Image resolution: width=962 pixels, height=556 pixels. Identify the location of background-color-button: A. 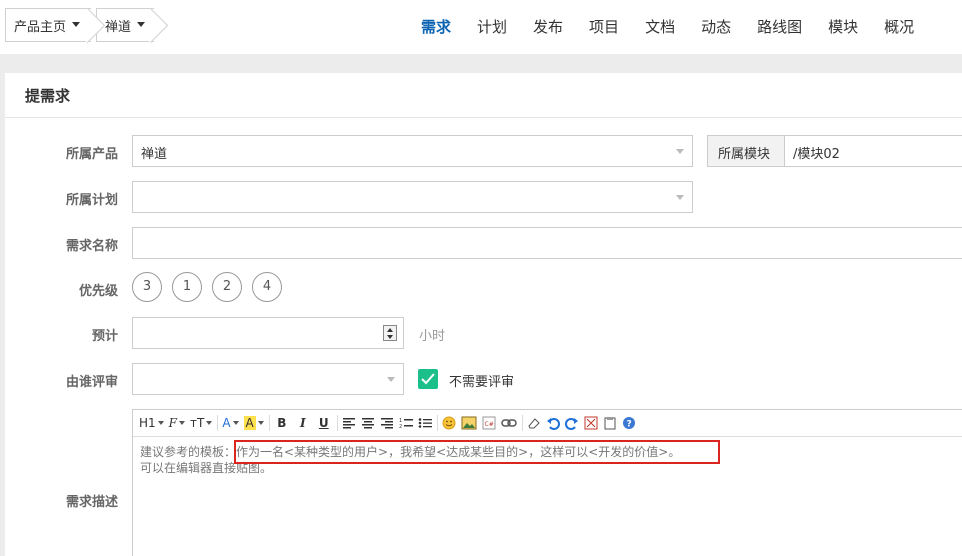
(253, 423).